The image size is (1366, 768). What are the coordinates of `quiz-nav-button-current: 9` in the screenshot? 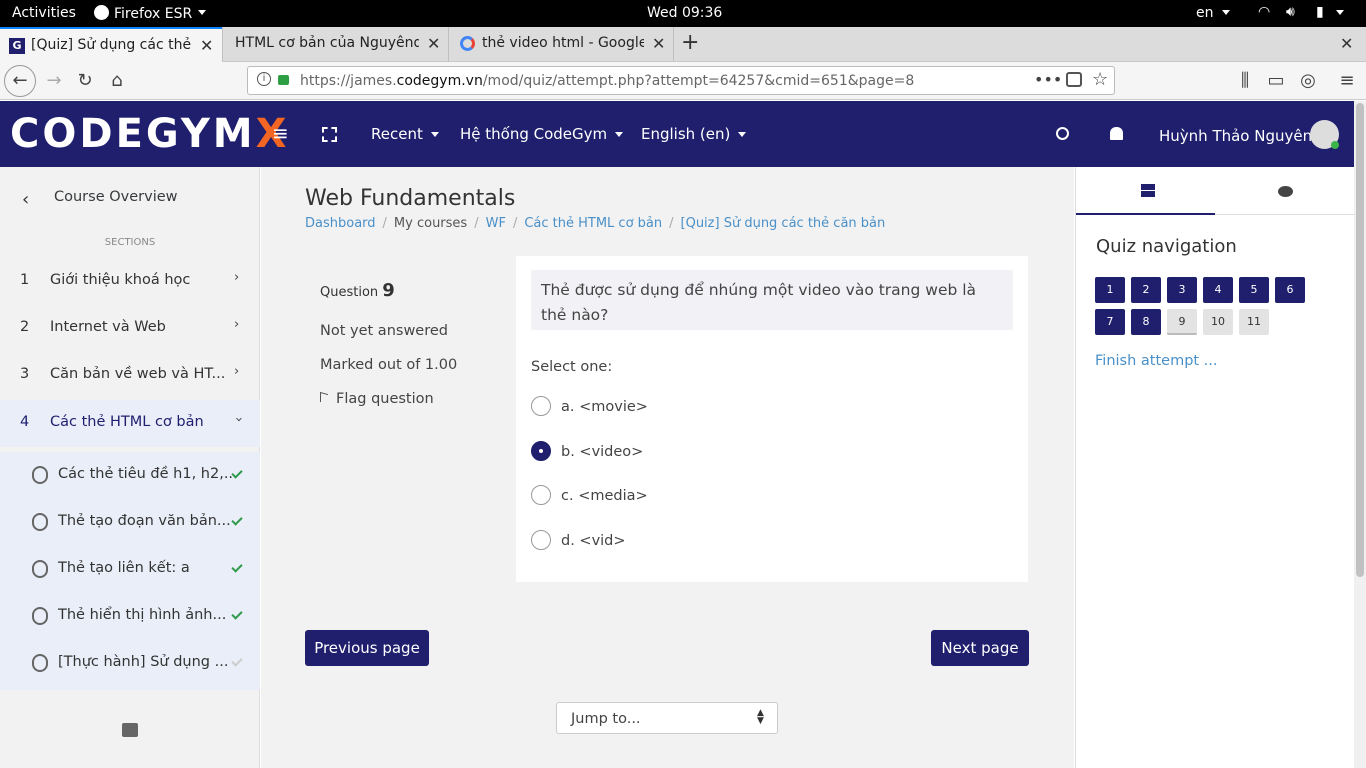 It's located at (1182, 322).